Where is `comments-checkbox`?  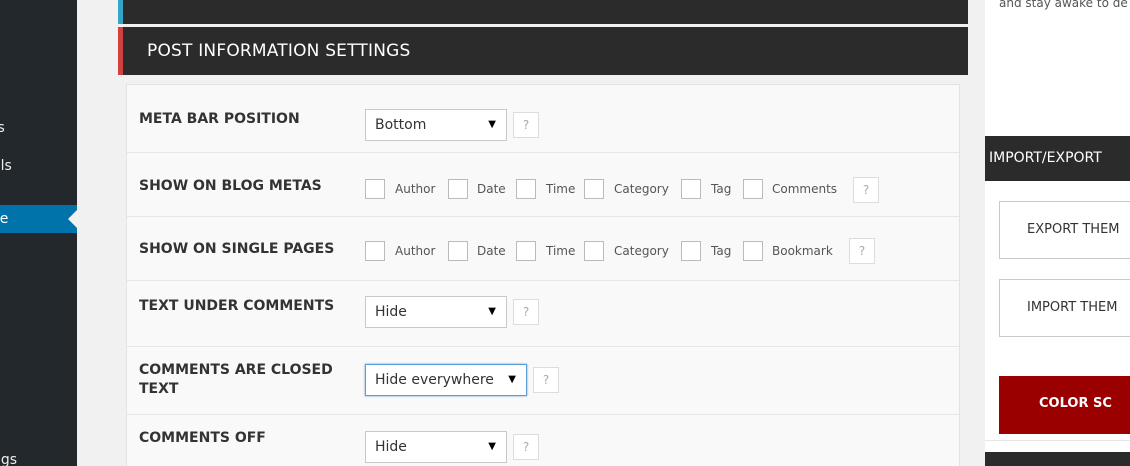
comments-checkbox is located at coordinates (753, 189).